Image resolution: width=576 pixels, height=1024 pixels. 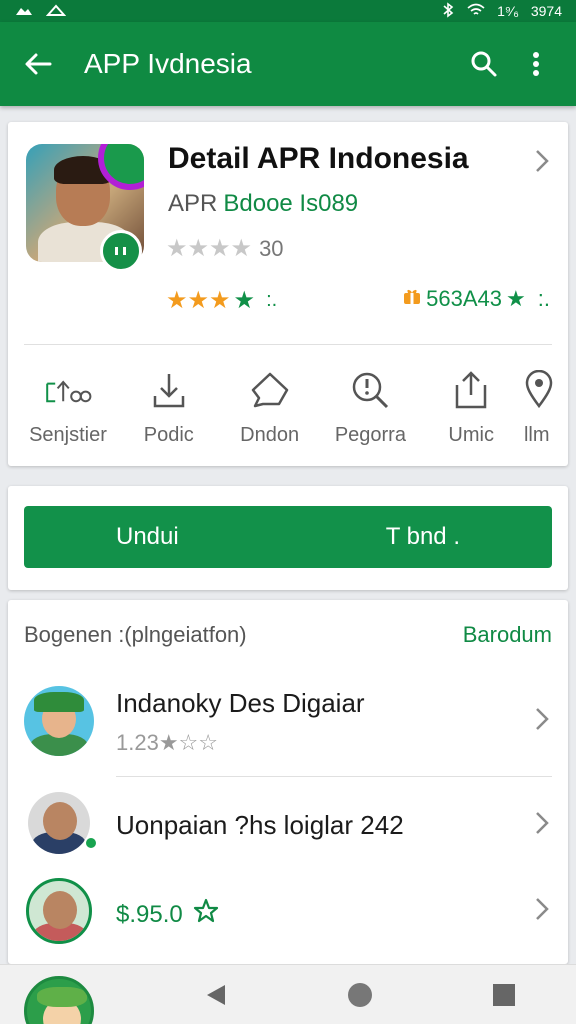 I want to click on star-outline-icon, so click(x=206, y=914).